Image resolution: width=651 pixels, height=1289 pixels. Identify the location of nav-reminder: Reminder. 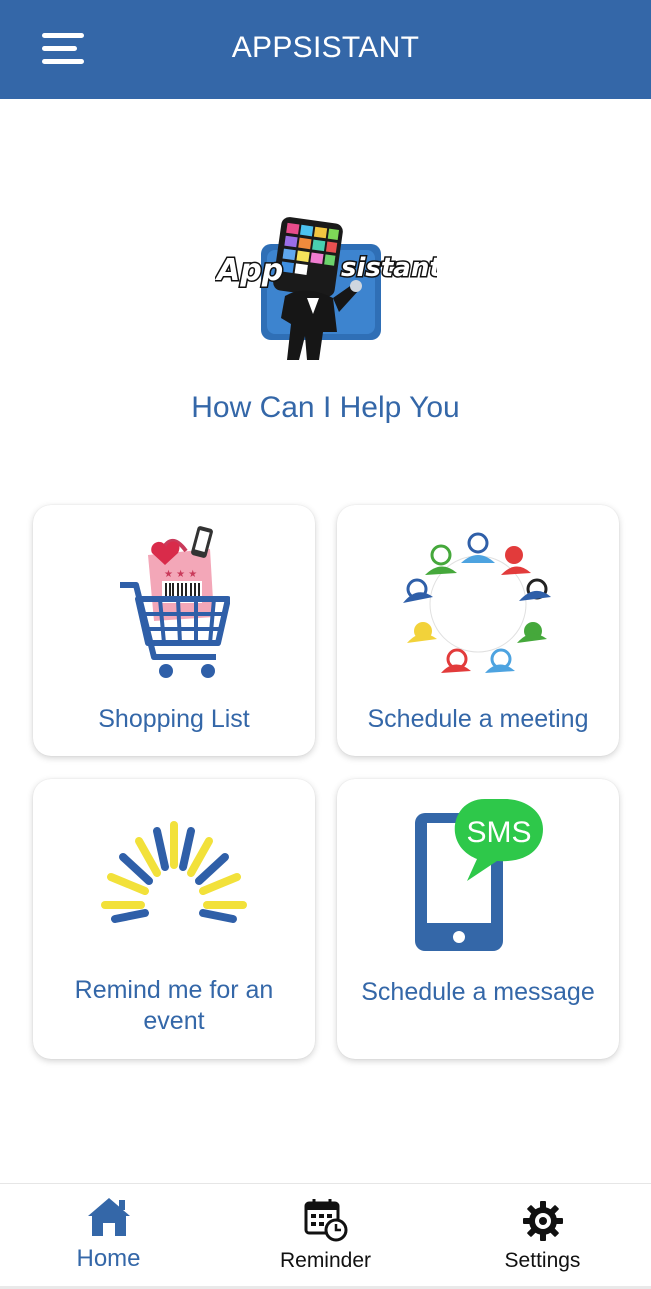
(325, 1235).